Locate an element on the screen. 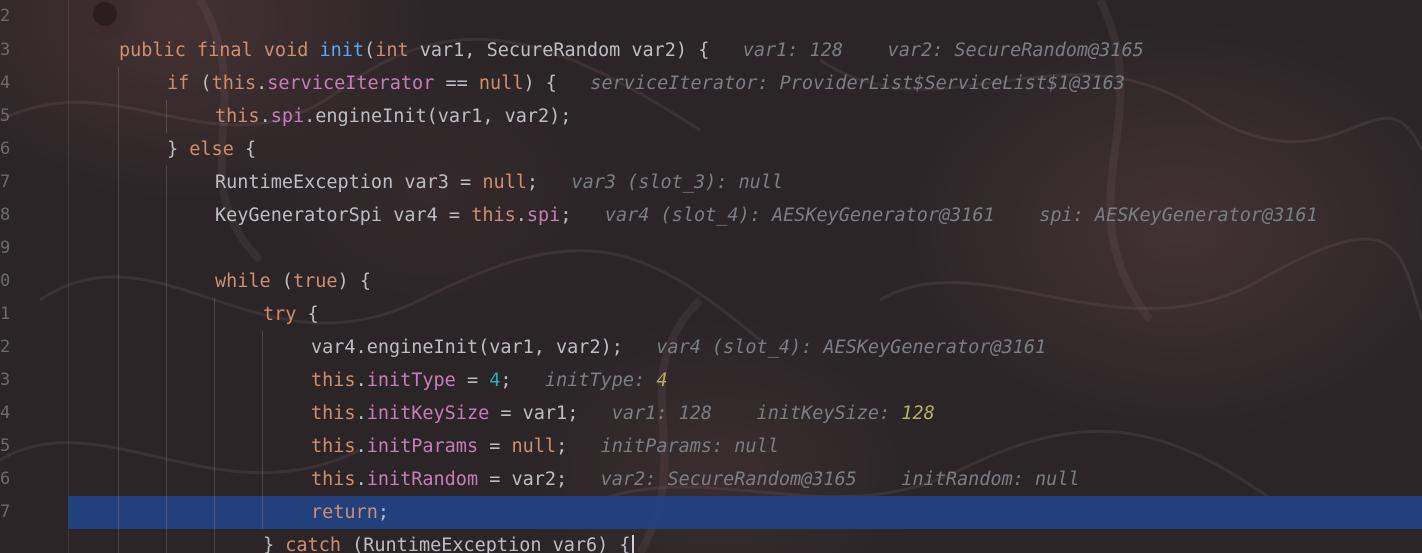  code-text: this.initParams = null; initParams: null is located at coordinates (545, 446).